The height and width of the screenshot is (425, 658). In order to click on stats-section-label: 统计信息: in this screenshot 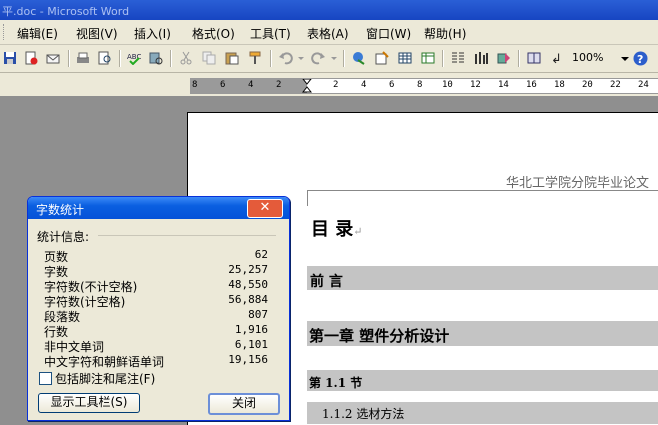, I will do `click(63, 237)`.